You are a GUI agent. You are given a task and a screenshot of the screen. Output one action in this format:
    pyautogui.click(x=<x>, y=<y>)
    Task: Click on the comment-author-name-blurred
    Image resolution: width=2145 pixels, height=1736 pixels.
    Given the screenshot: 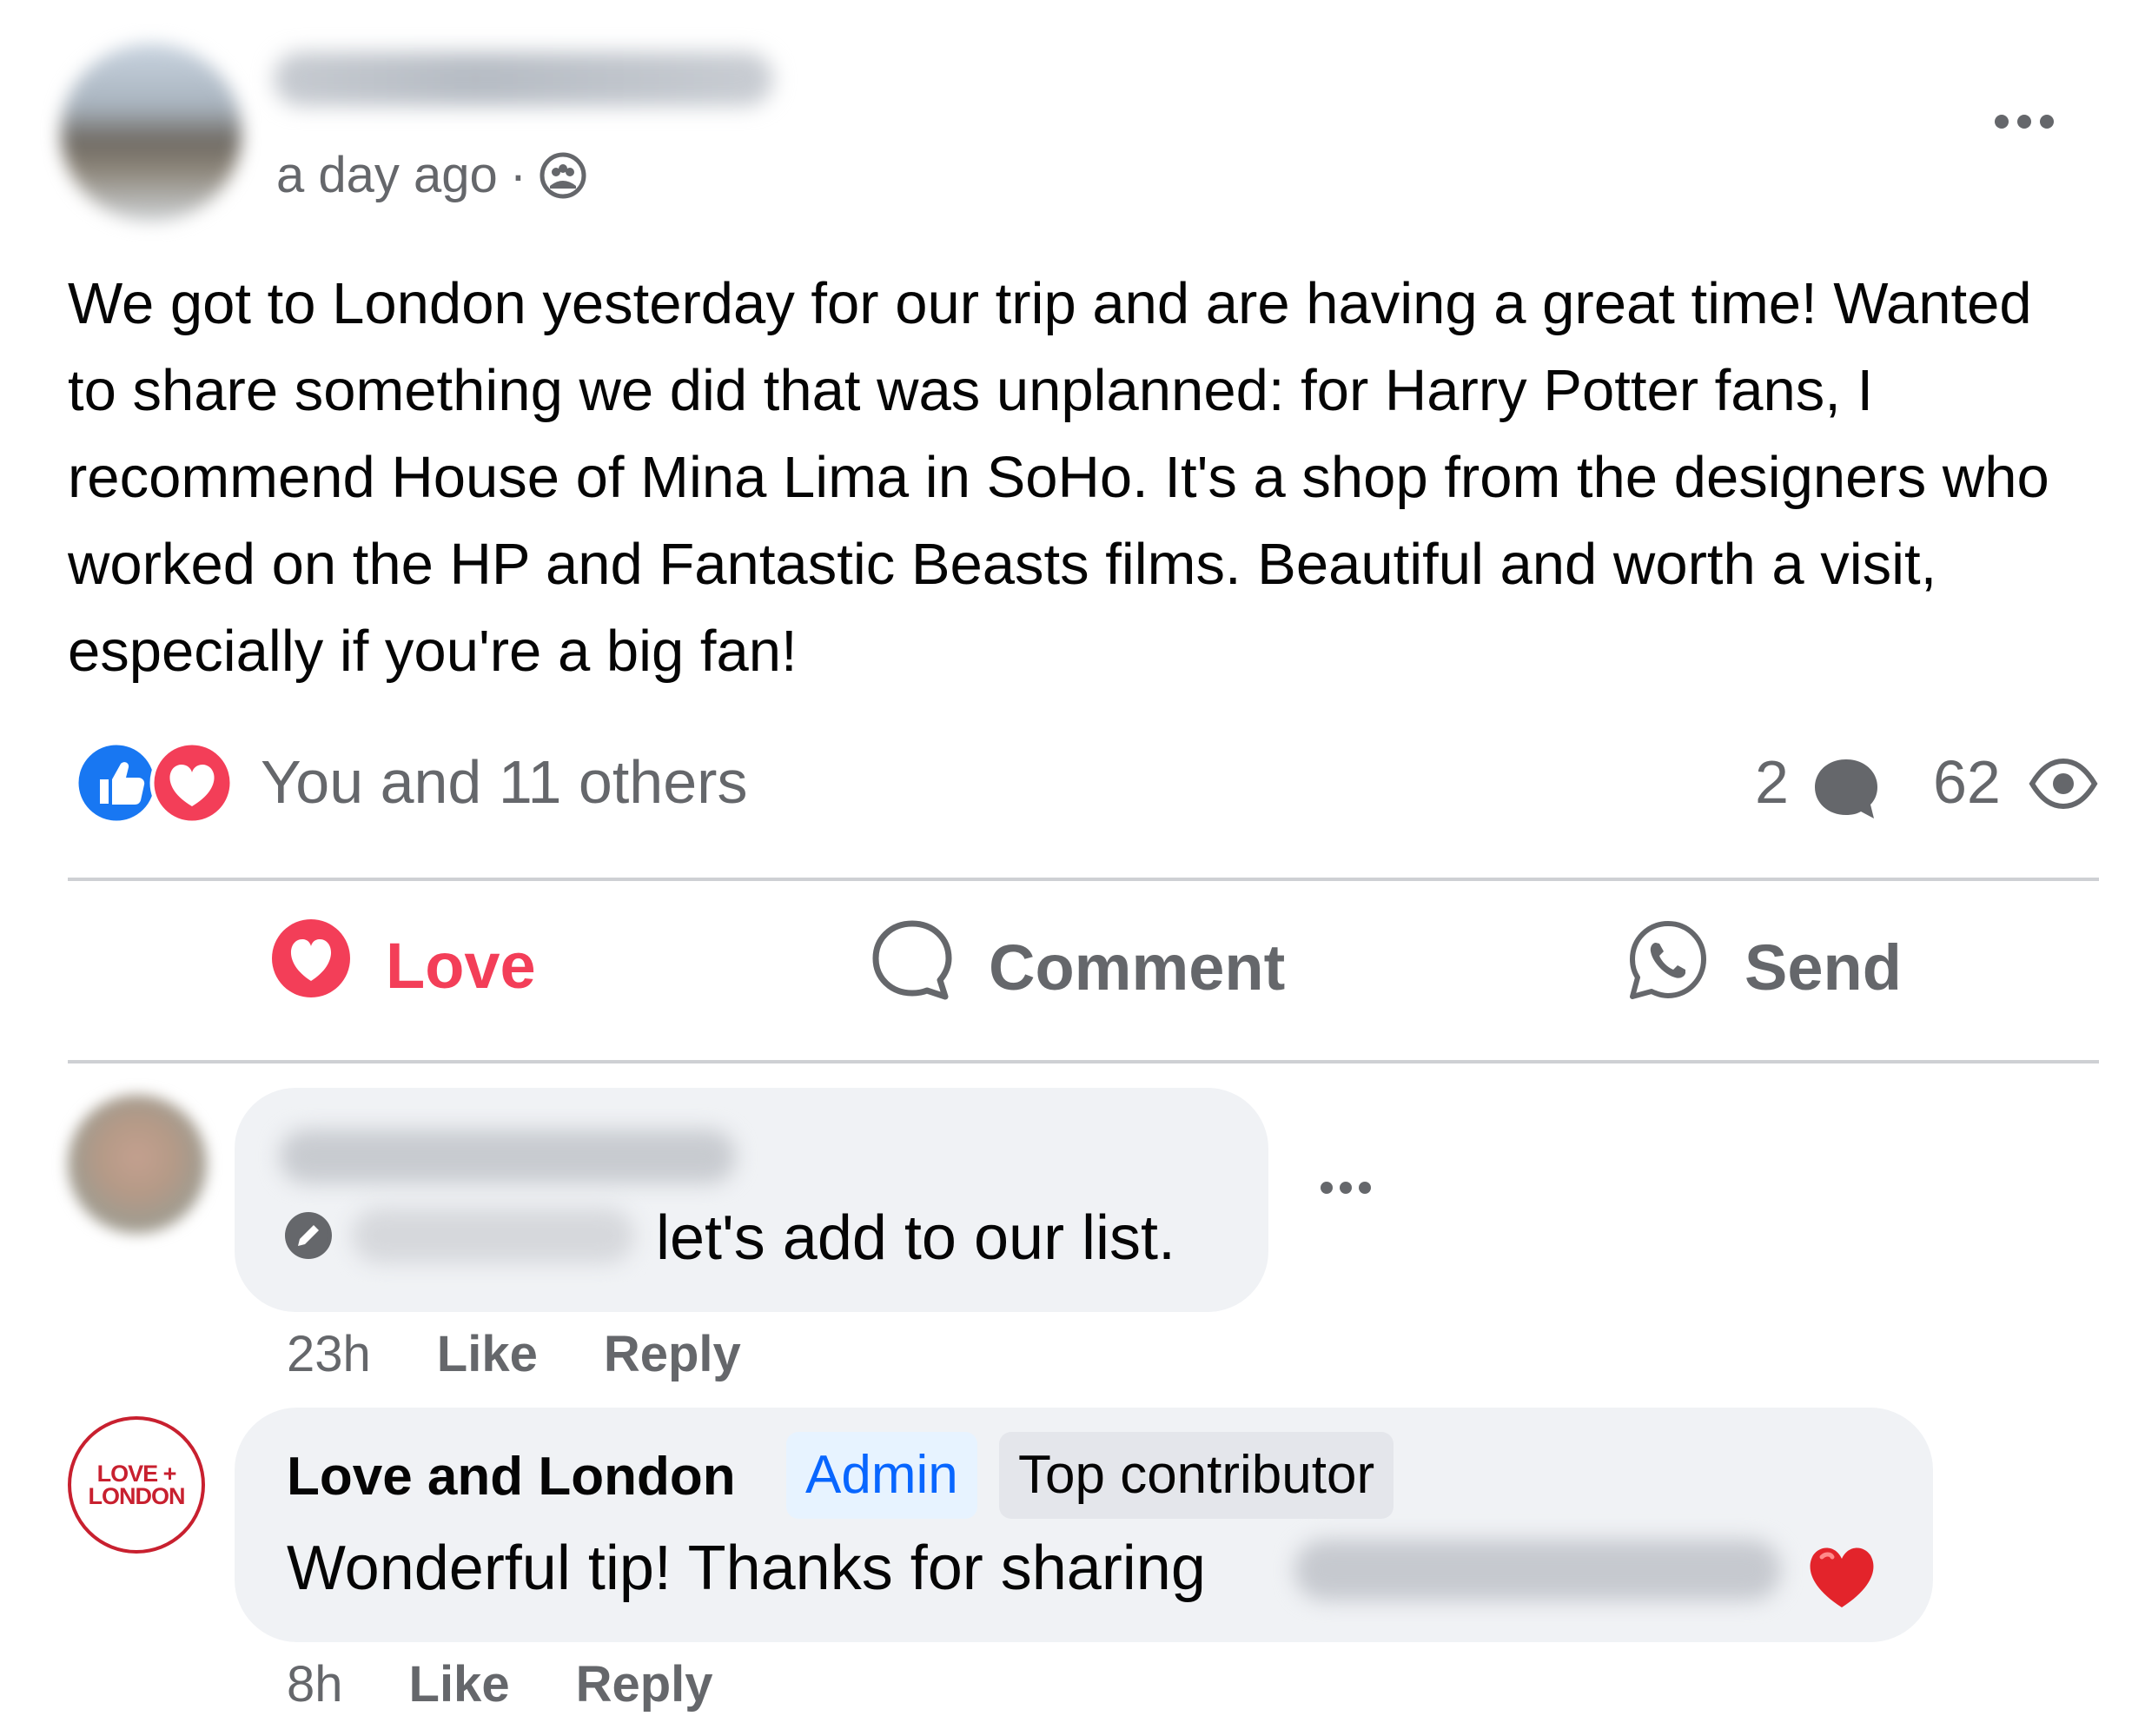 What is the action you would take?
    pyautogui.click(x=508, y=1156)
    